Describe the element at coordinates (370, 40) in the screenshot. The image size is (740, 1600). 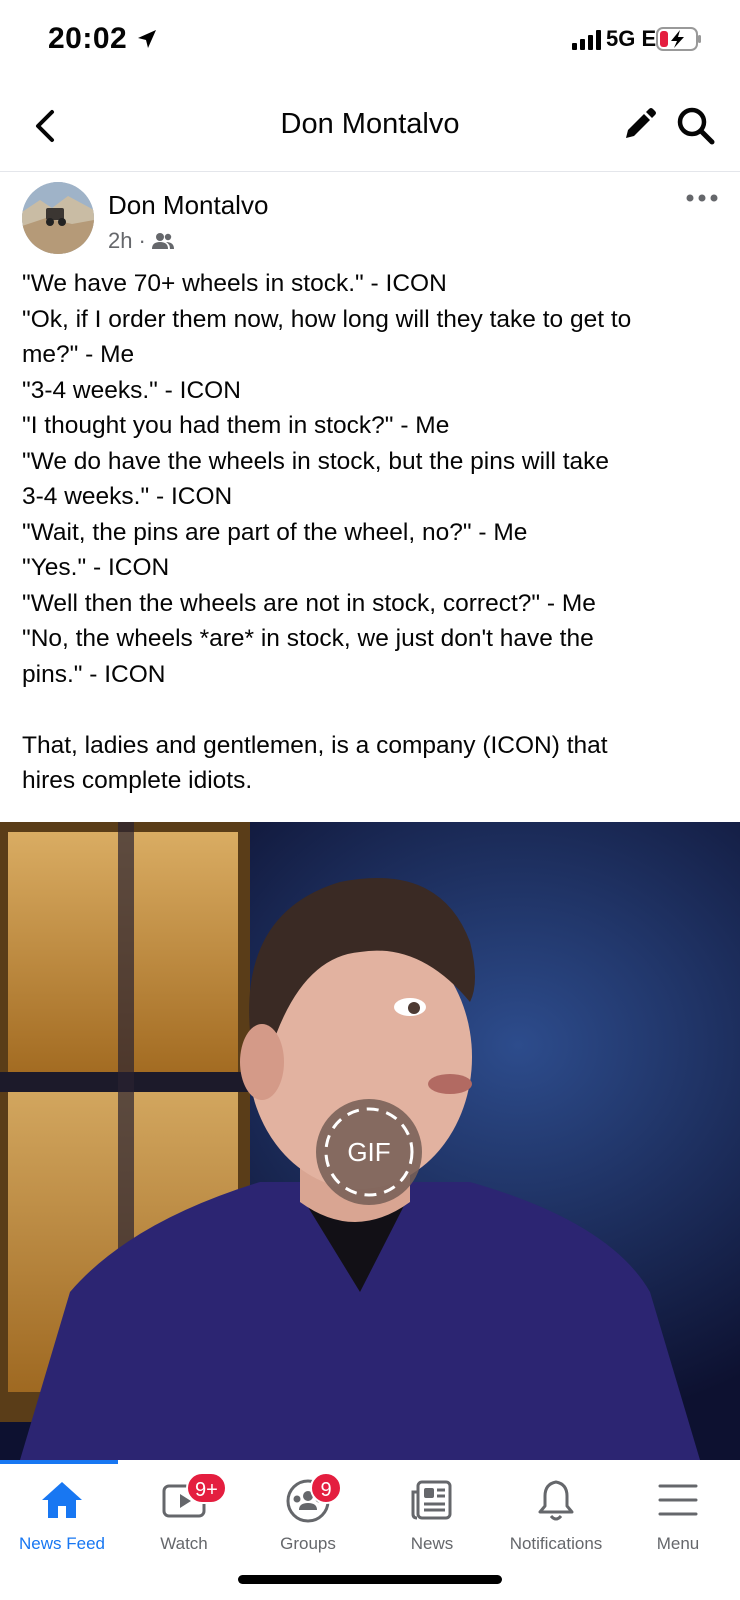
I see `status-bar: 20:02 5G E` at that location.